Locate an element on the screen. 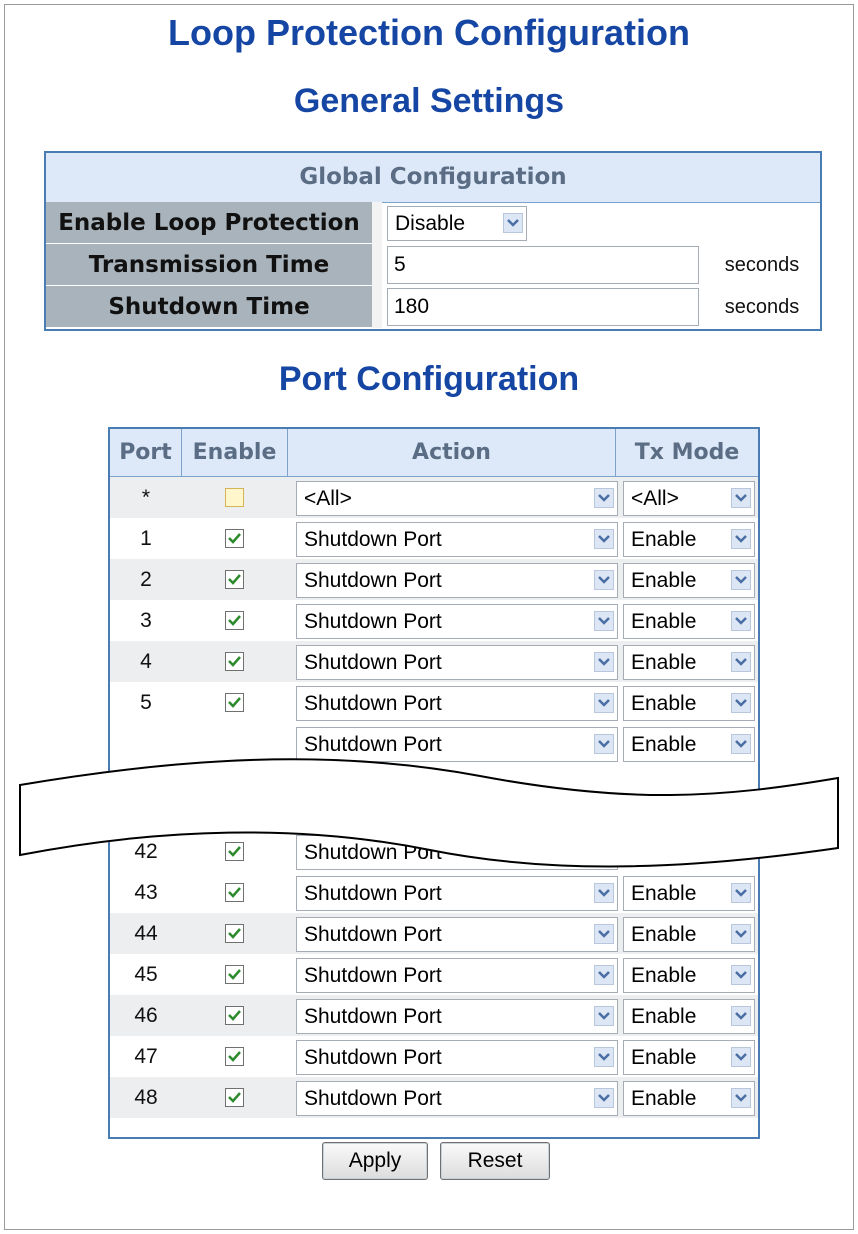 The image size is (858, 1234). port-number: 4 is located at coordinates (146, 661).